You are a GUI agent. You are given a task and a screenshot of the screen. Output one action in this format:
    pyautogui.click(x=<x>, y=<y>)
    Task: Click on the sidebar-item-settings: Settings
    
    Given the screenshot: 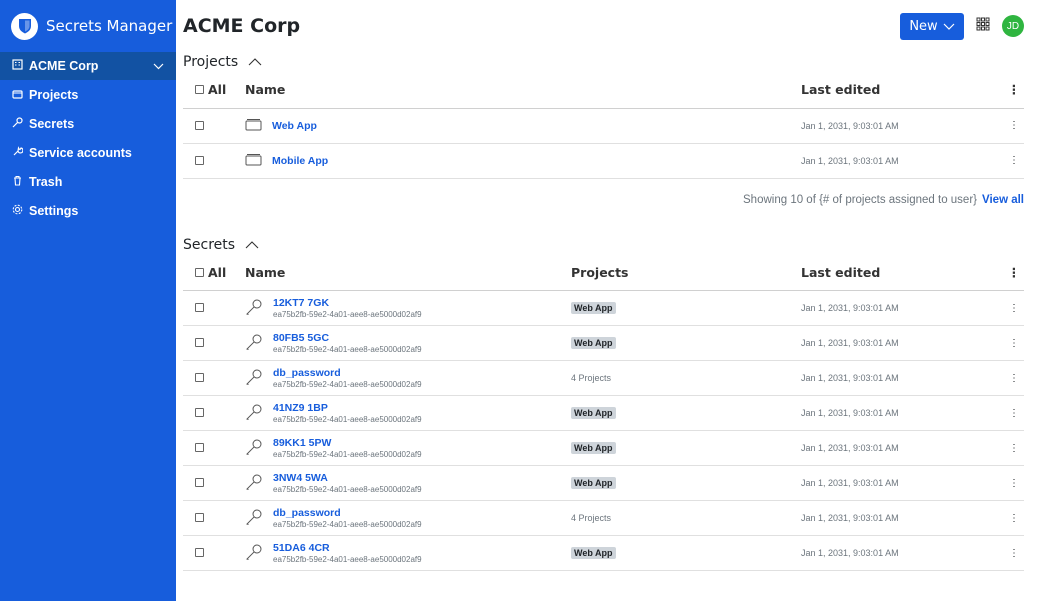 What is the action you would take?
    pyautogui.click(x=88, y=210)
    